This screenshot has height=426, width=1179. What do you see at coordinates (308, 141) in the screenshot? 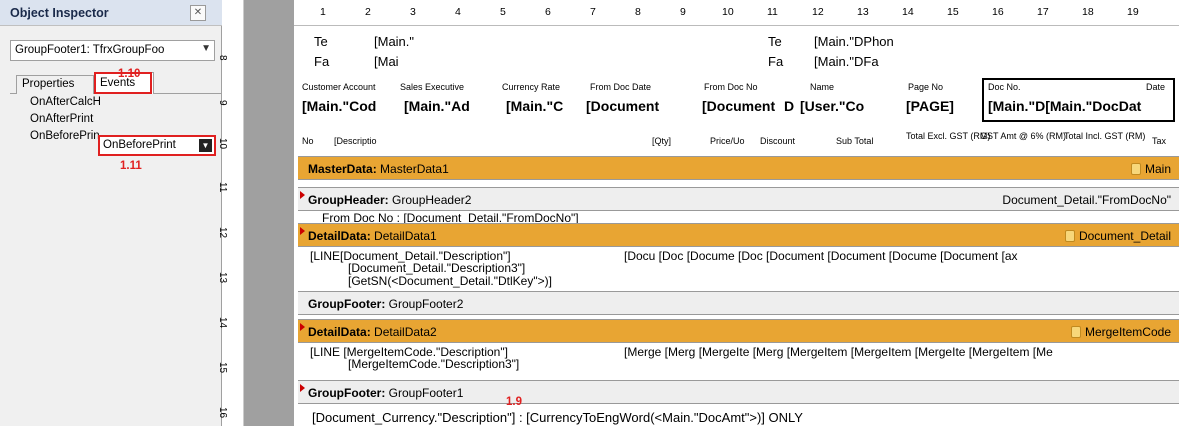
I see `column-header: No` at bounding box center [308, 141].